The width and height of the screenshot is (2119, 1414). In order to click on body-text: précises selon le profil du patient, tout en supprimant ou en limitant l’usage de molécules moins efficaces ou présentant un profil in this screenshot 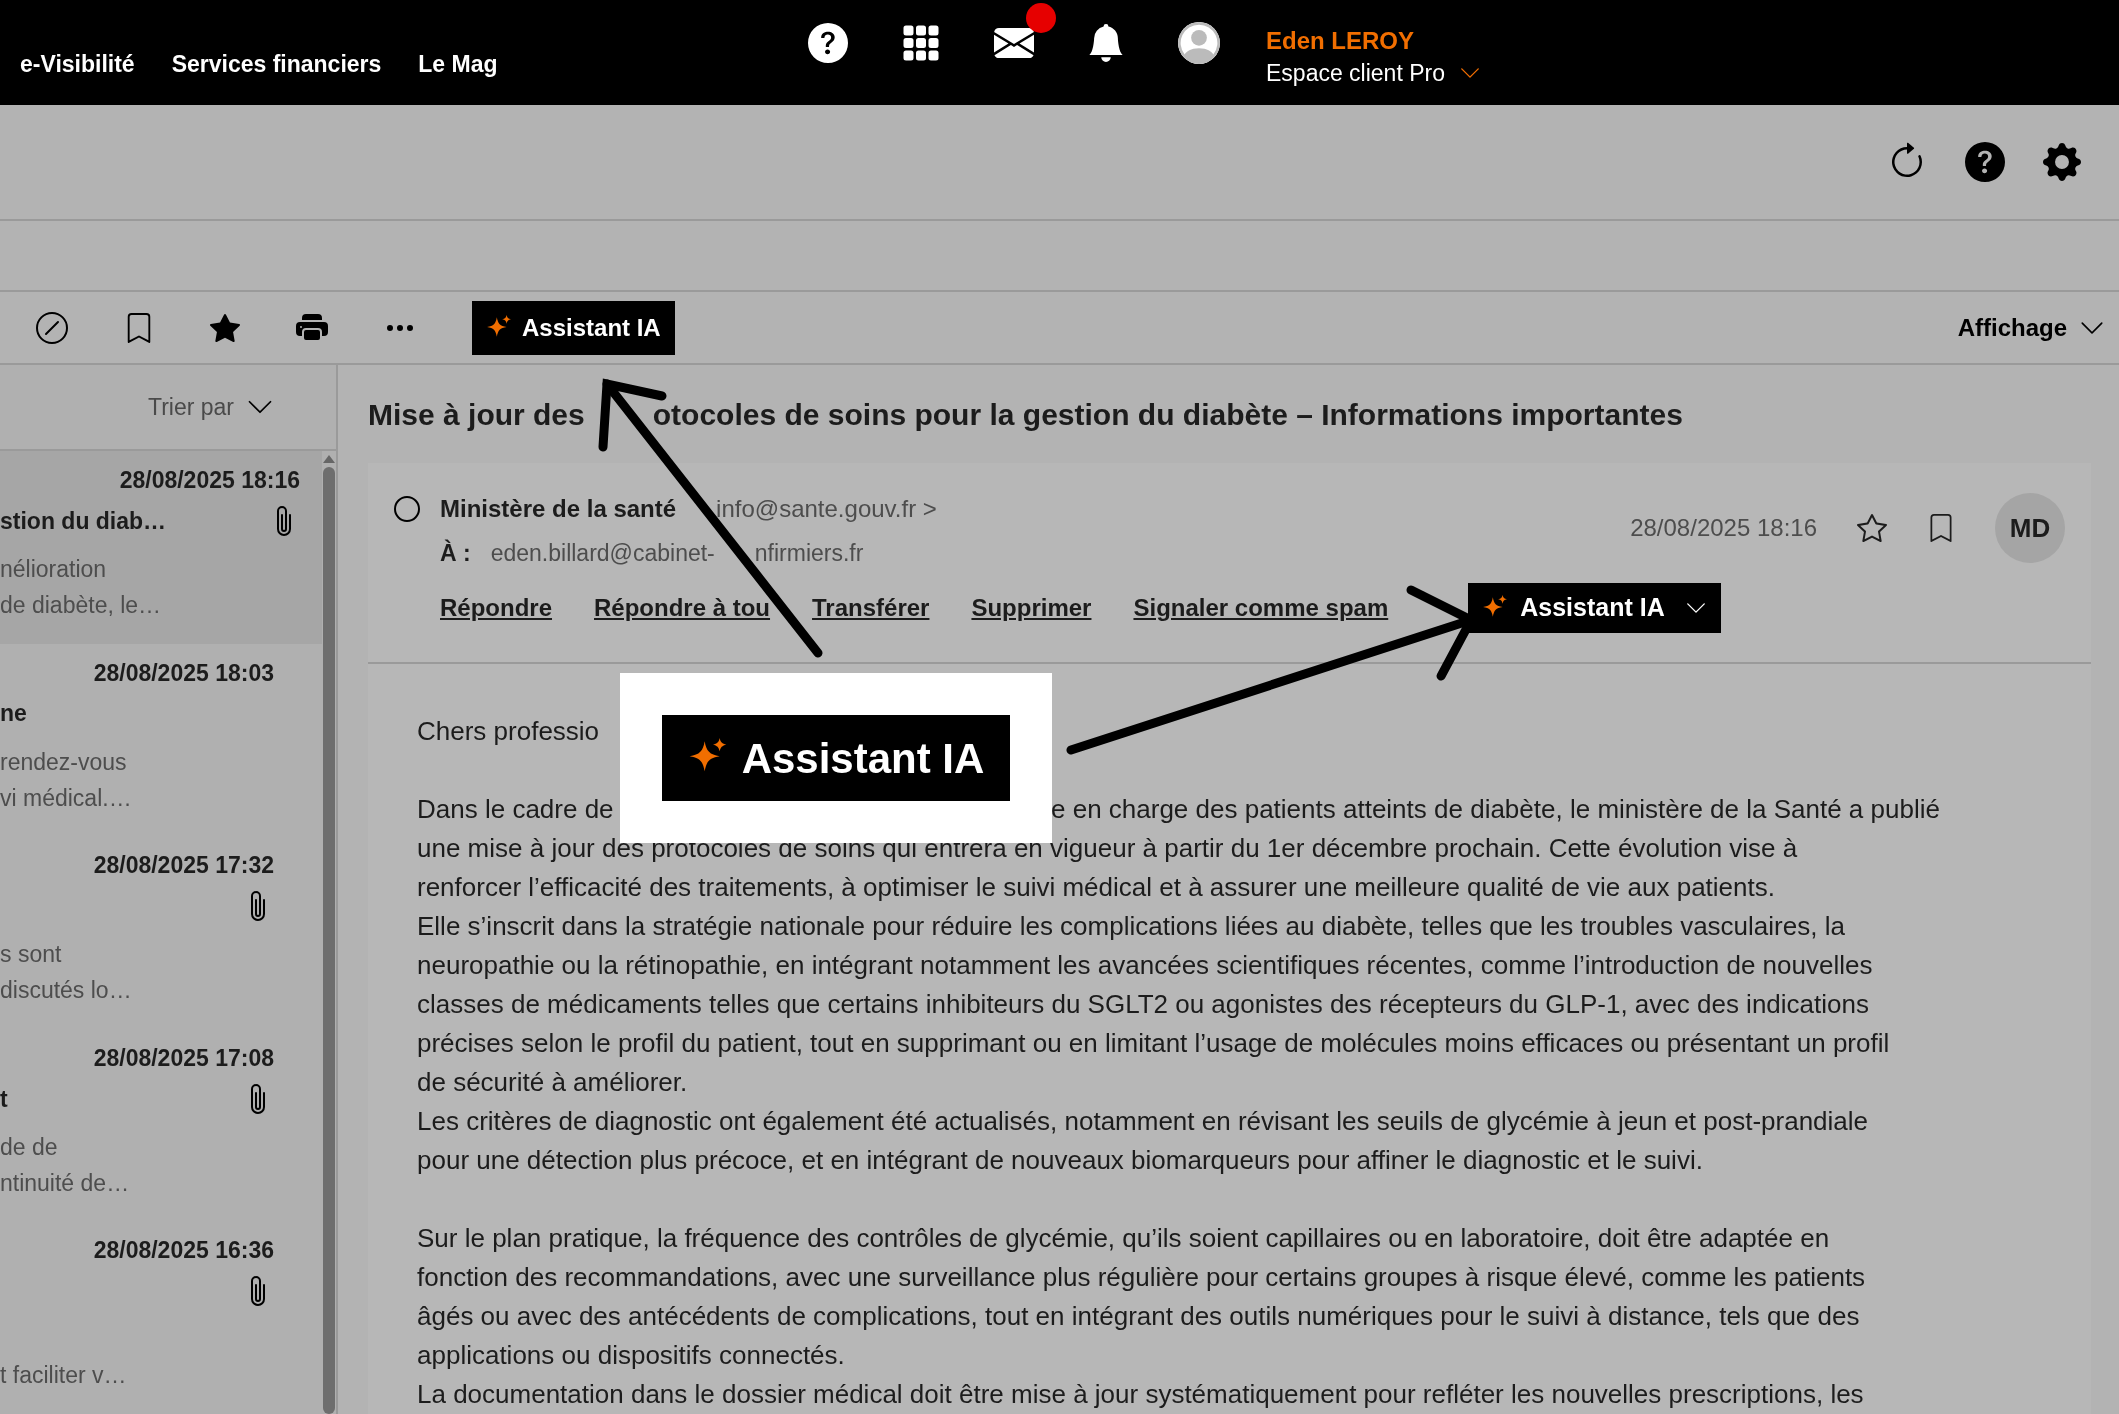, I will do `click(1154, 1043)`.